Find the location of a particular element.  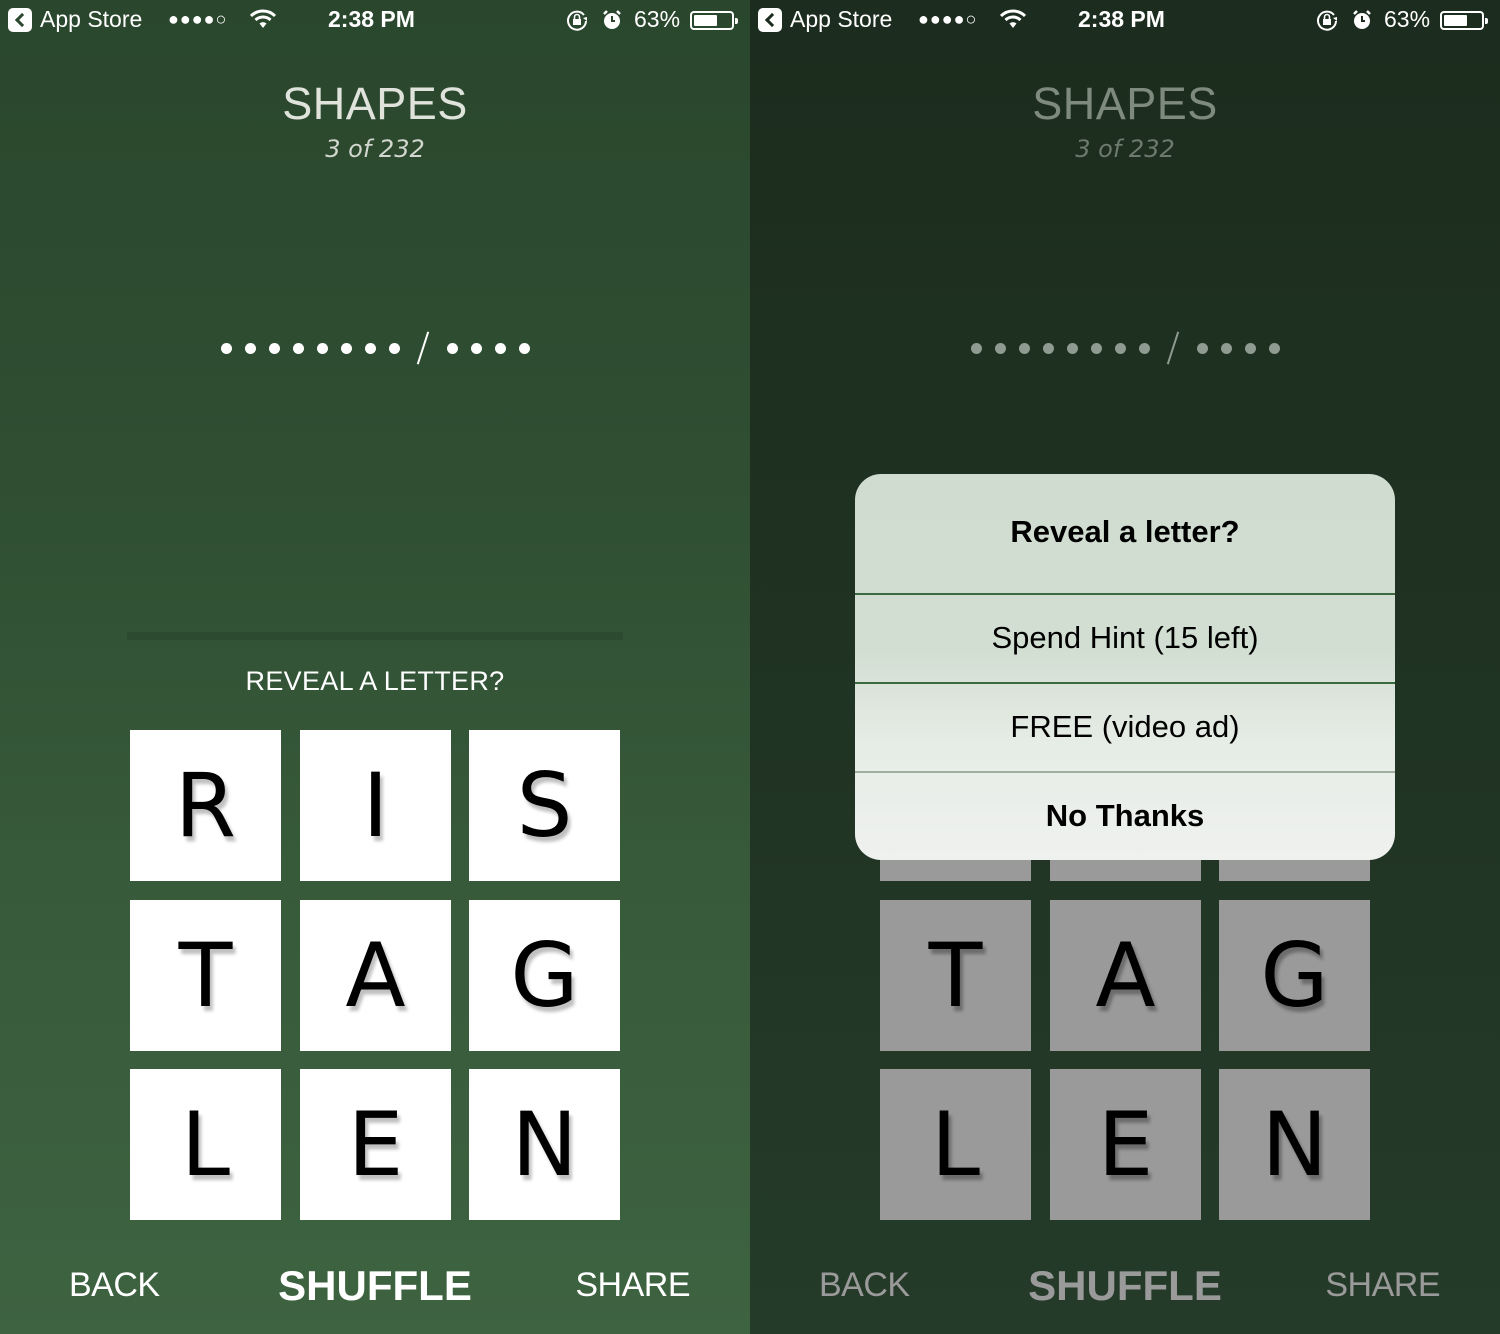

letter-grid: R I S T A G L E N is located at coordinates (375, 975).